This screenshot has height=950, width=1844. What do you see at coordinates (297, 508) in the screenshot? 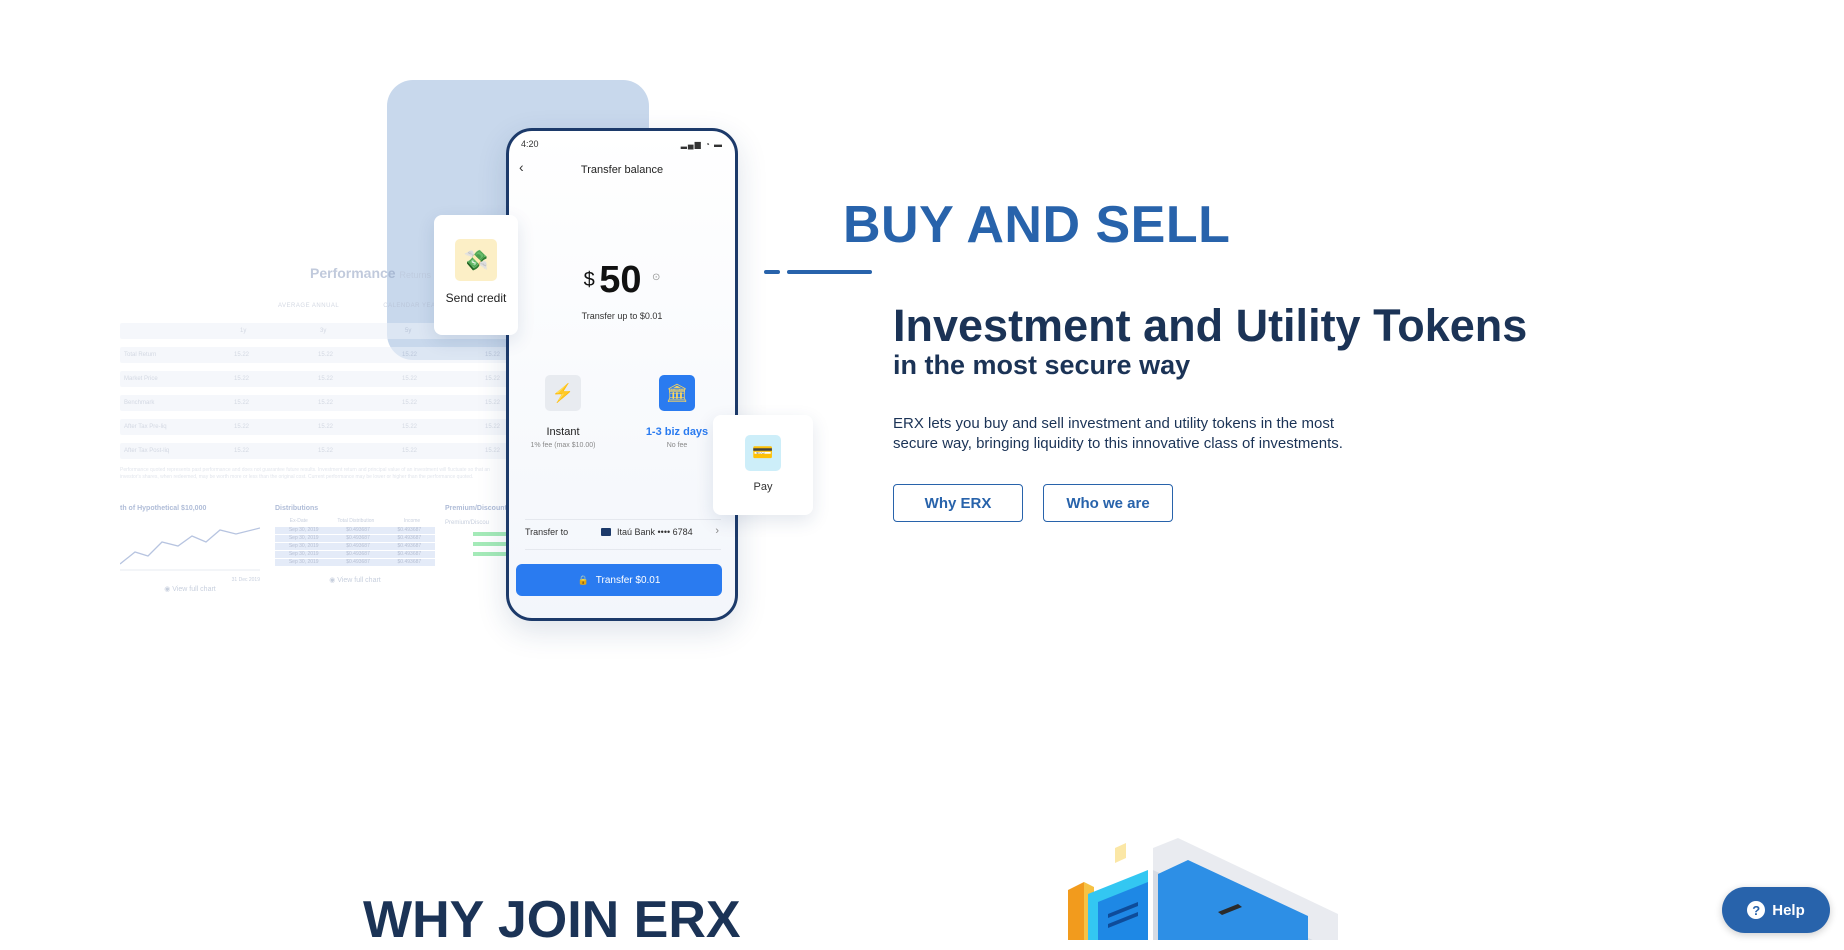
I see `distributions-title: Distributions` at bounding box center [297, 508].